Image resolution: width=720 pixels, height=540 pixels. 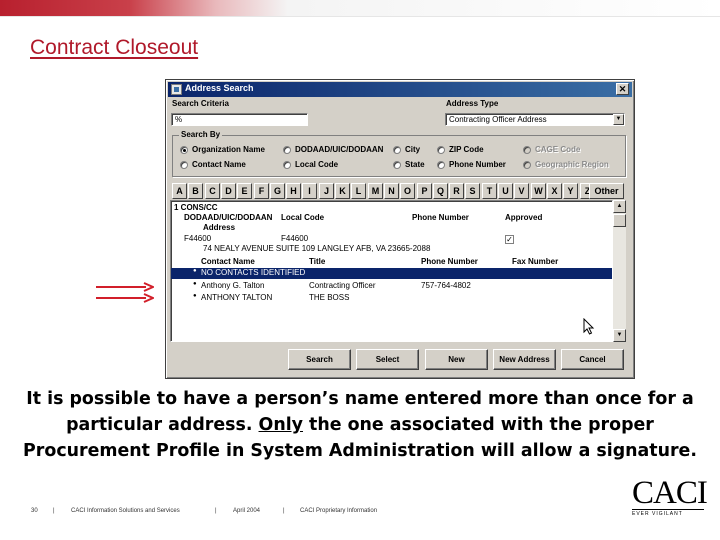 What do you see at coordinates (477, 164) in the screenshot?
I see `radio-label-phone-number: Phone Number` at bounding box center [477, 164].